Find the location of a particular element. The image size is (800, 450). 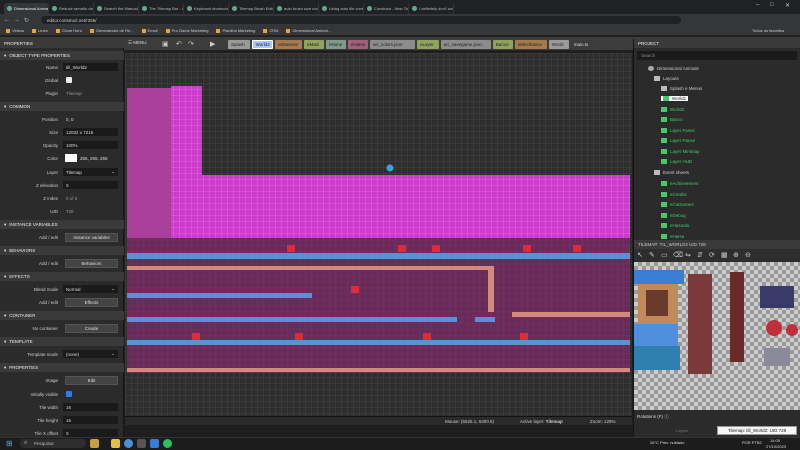

zoom-in-icon: ⊕ is located at coordinates (736, 255).